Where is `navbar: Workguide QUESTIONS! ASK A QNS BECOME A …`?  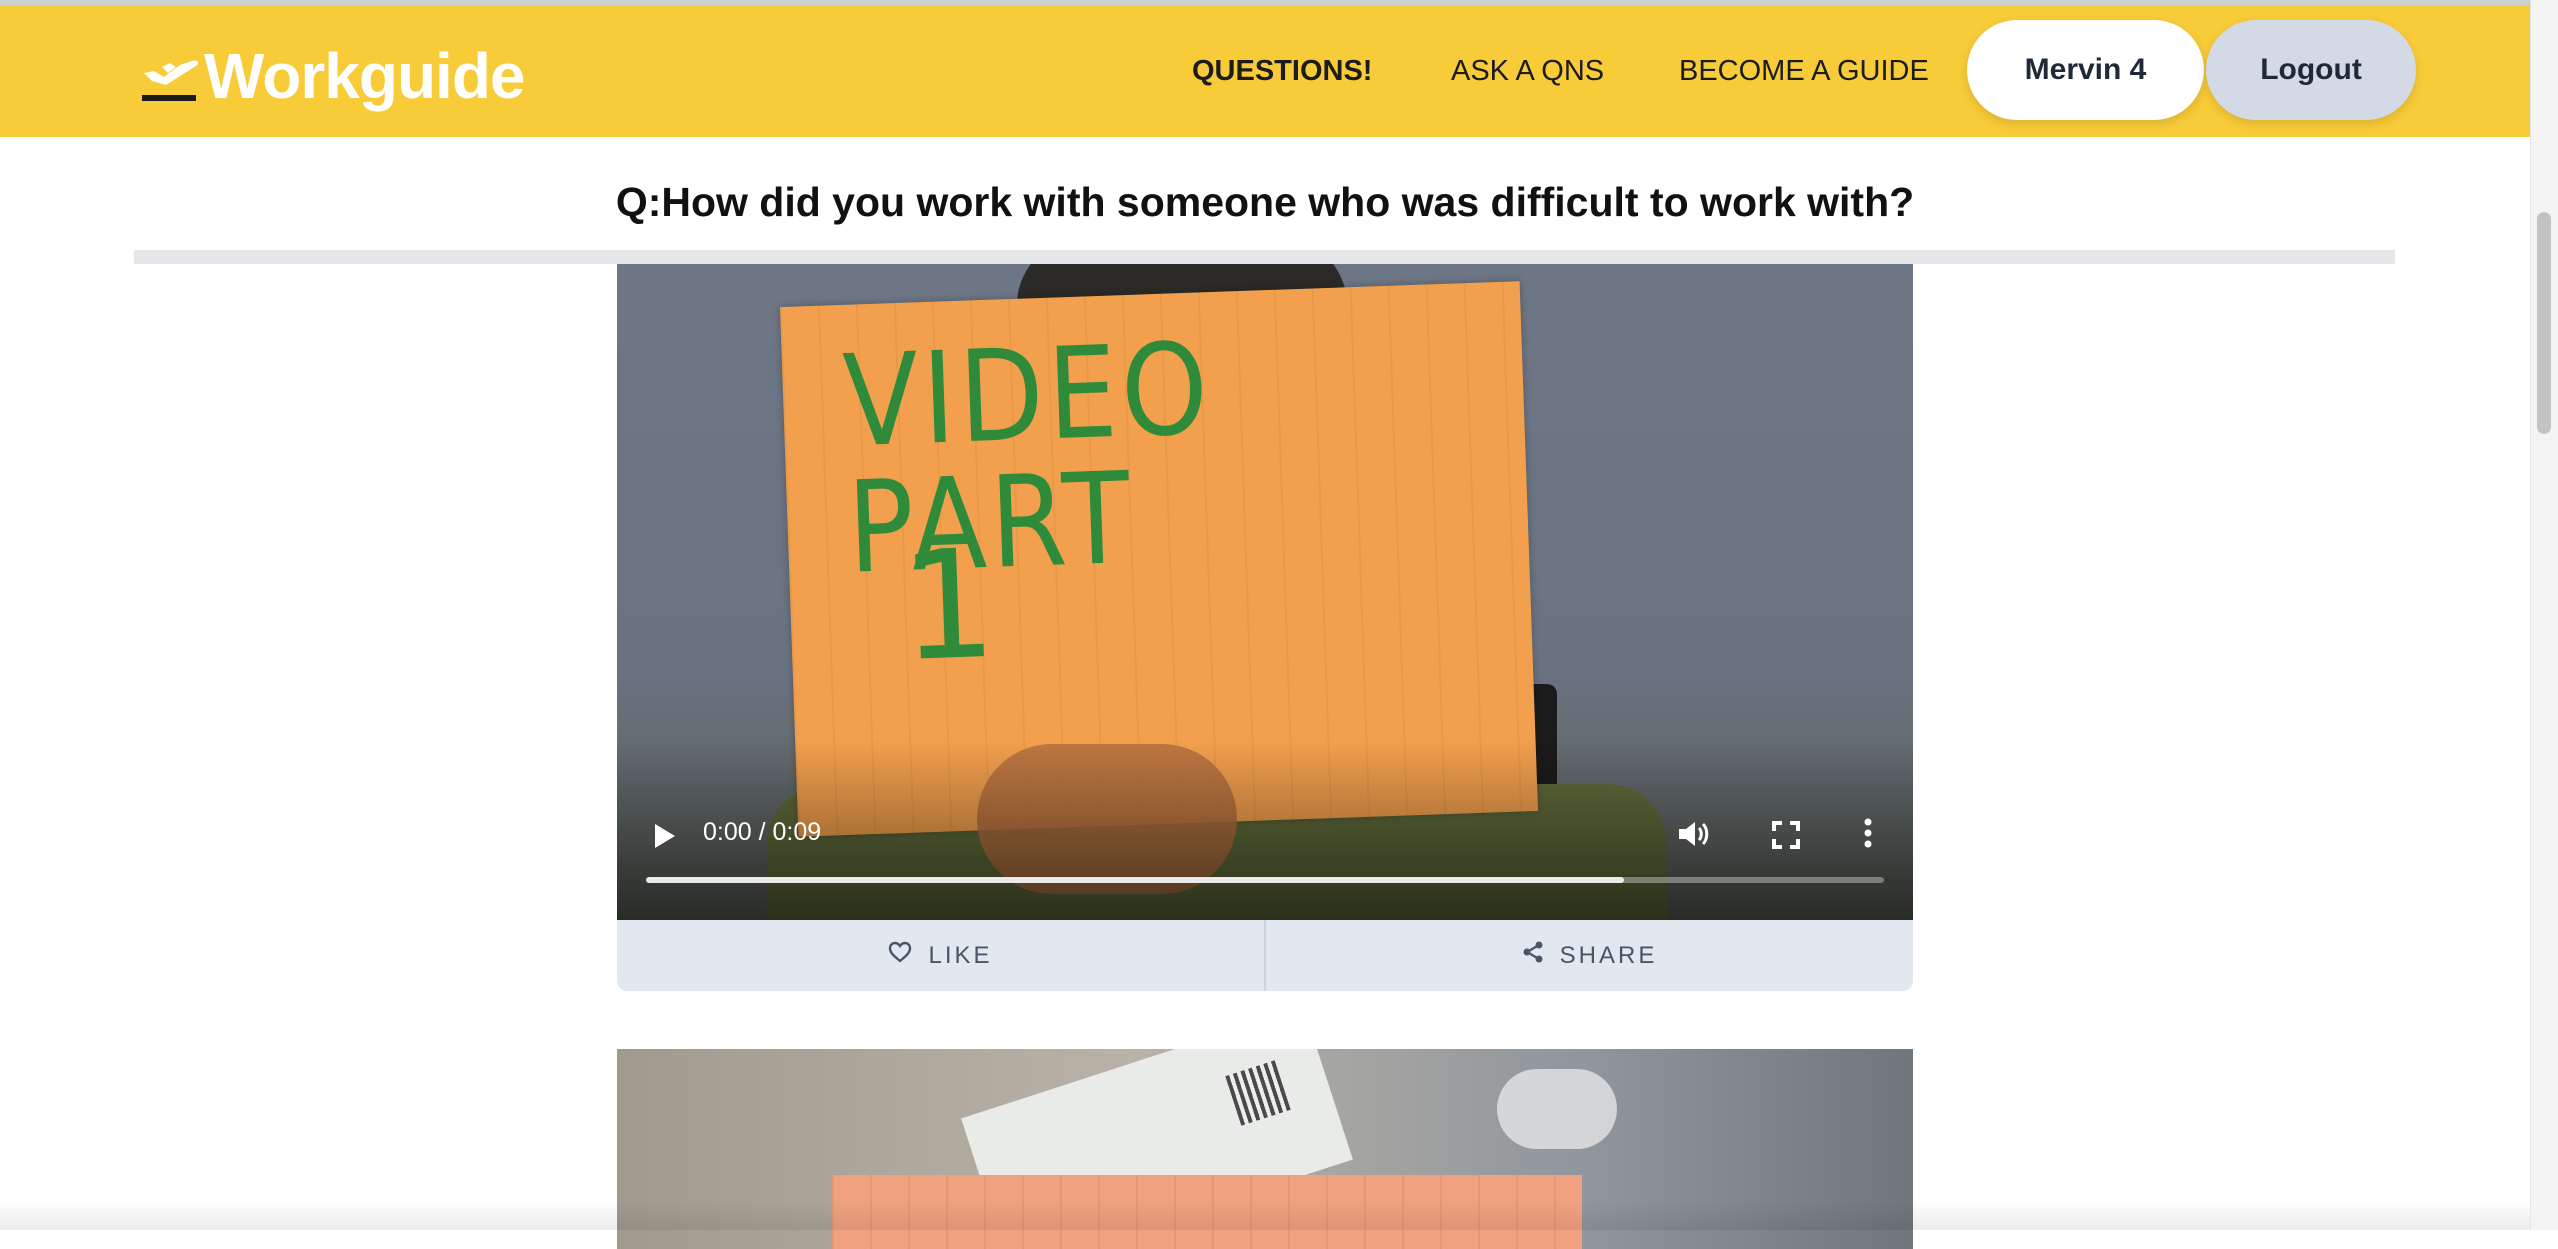 navbar: Workguide QUESTIONS! ASK A QNS BECOME A … is located at coordinates (1265, 71).